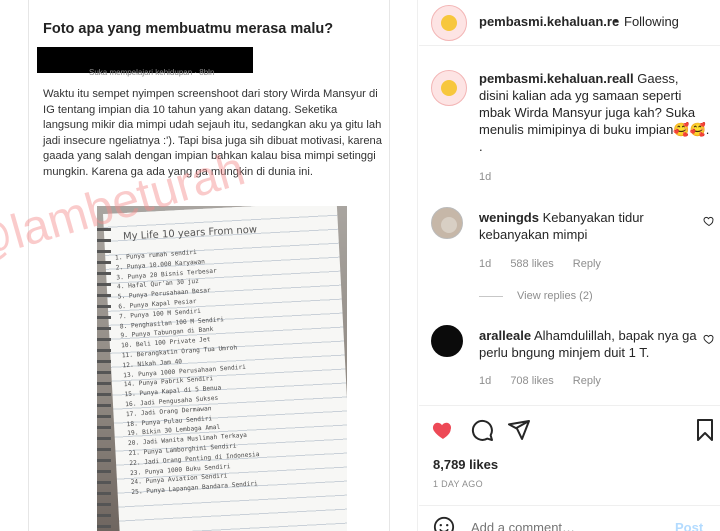 The width and height of the screenshot is (720, 531). I want to click on replies-line, so click(491, 296).